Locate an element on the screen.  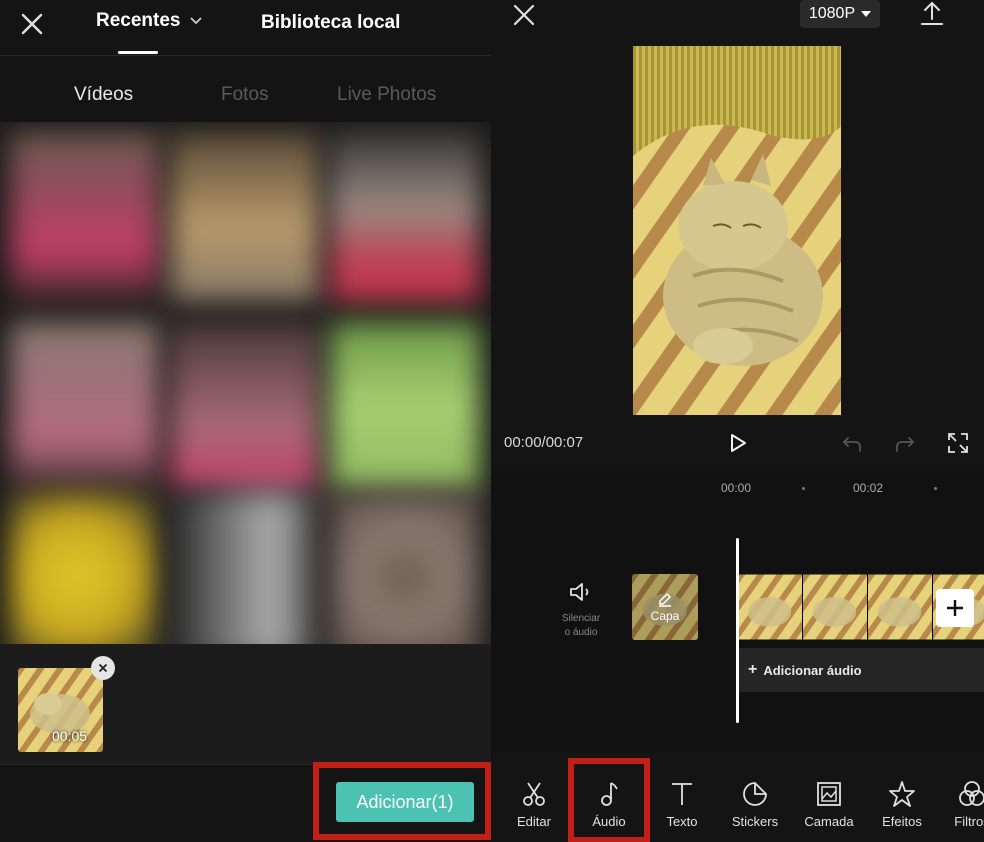
tool-texto: Texto is located at coordinates (682, 804).